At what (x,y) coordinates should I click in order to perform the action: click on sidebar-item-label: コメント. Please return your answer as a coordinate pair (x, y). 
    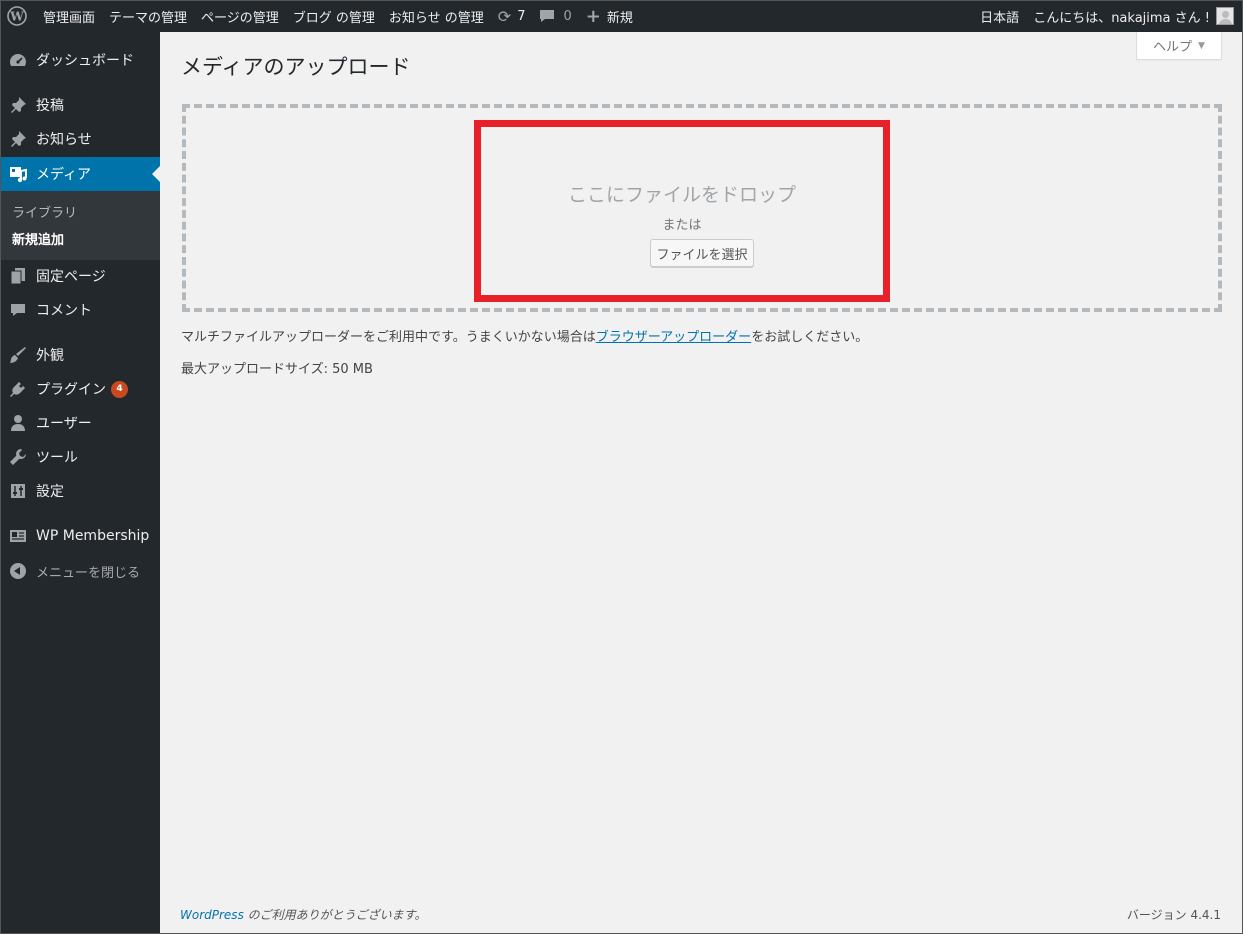
    Looking at the image, I should click on (64, 311).